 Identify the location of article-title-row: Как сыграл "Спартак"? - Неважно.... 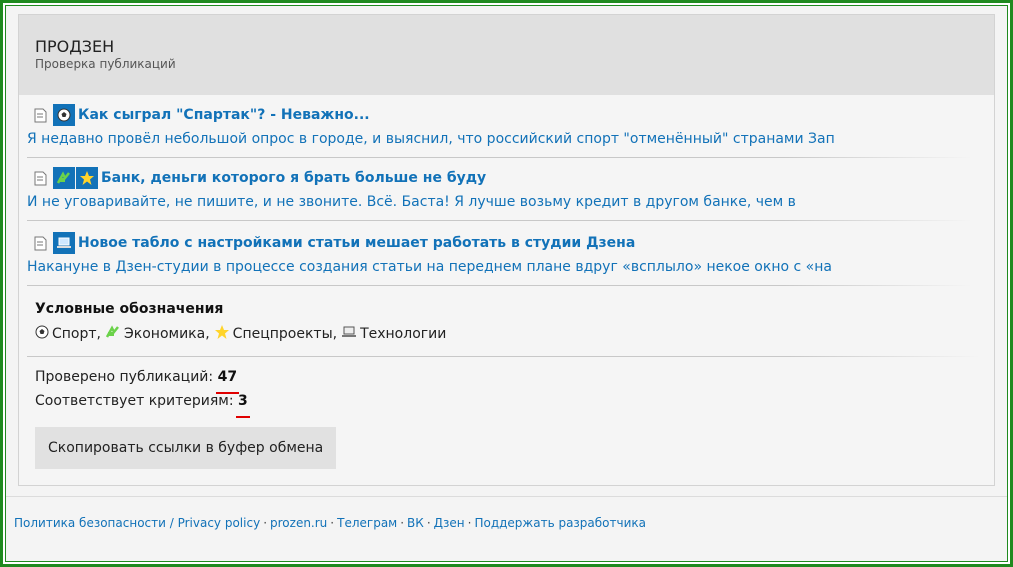
(509, 115).